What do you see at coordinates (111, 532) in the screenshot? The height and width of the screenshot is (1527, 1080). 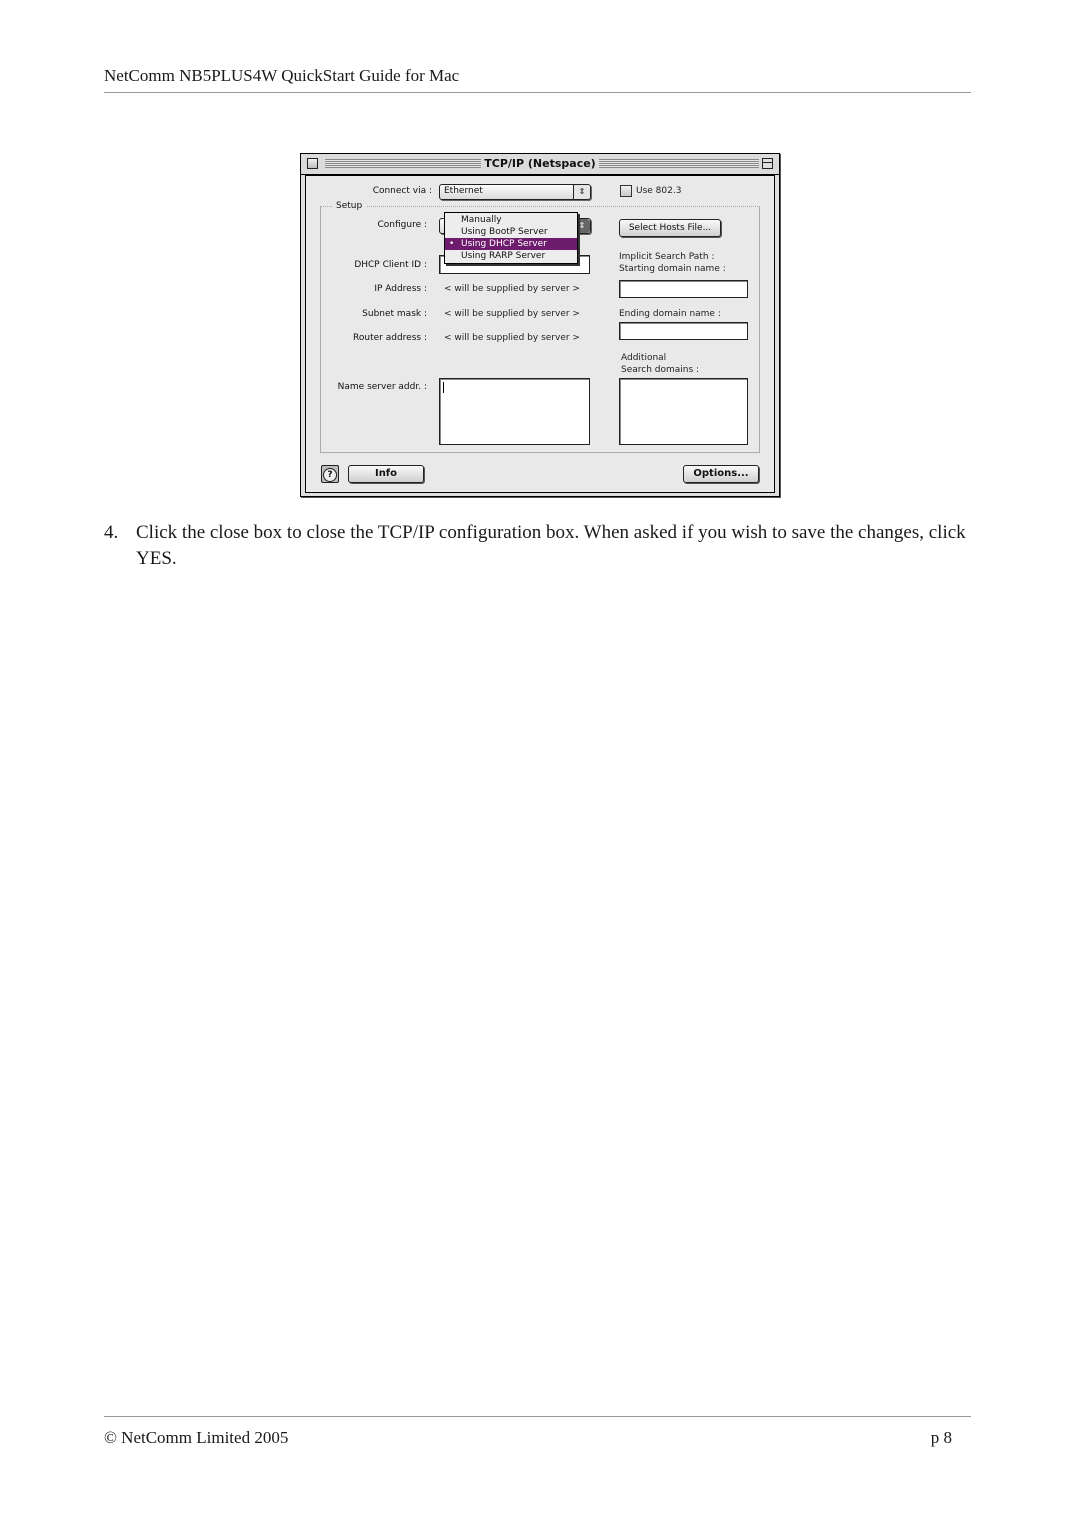 I see `step-number: 4.` at bounding box center [111, 532].